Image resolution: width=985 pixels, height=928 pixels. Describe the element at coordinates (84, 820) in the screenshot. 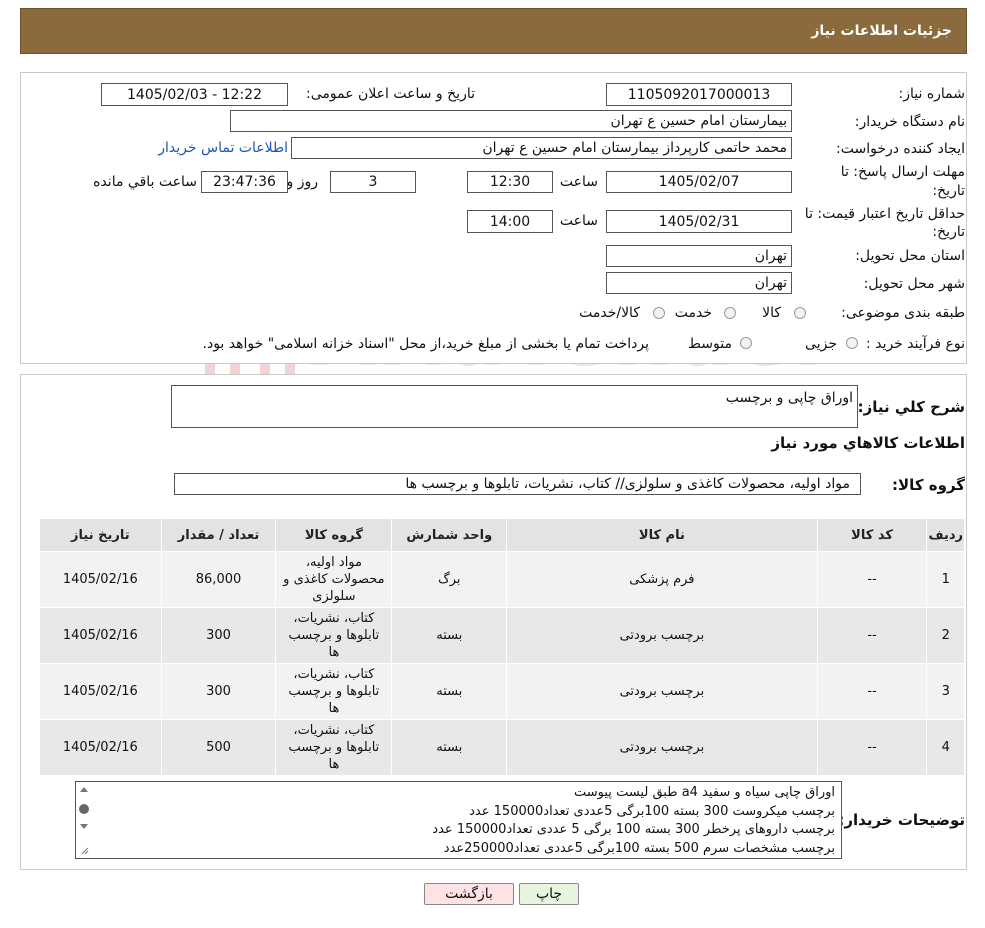

I see `notes-scrollbar` at that location.